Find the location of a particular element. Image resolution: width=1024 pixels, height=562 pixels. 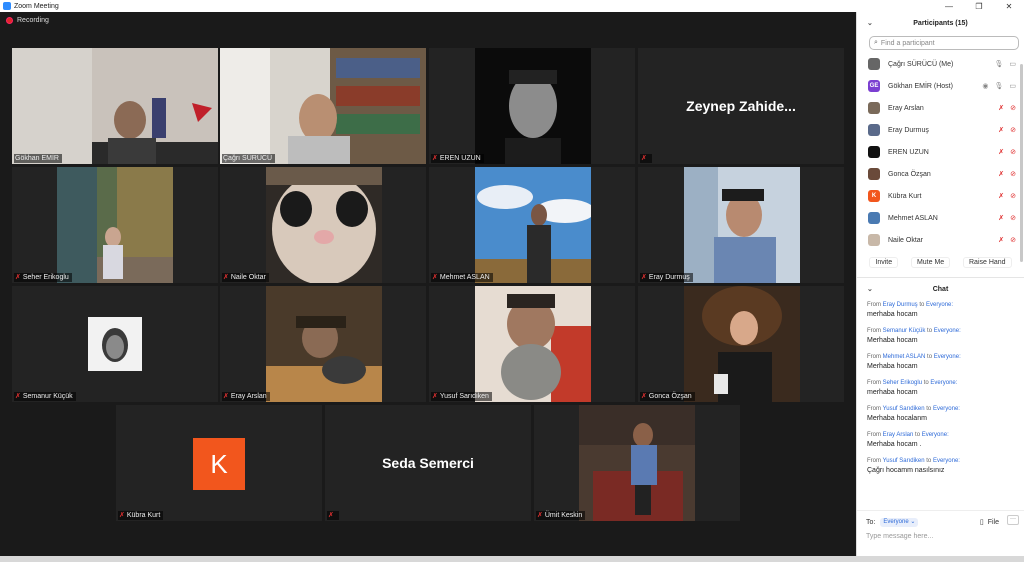

recording-dot-icon is located at coordinates (9, 20).